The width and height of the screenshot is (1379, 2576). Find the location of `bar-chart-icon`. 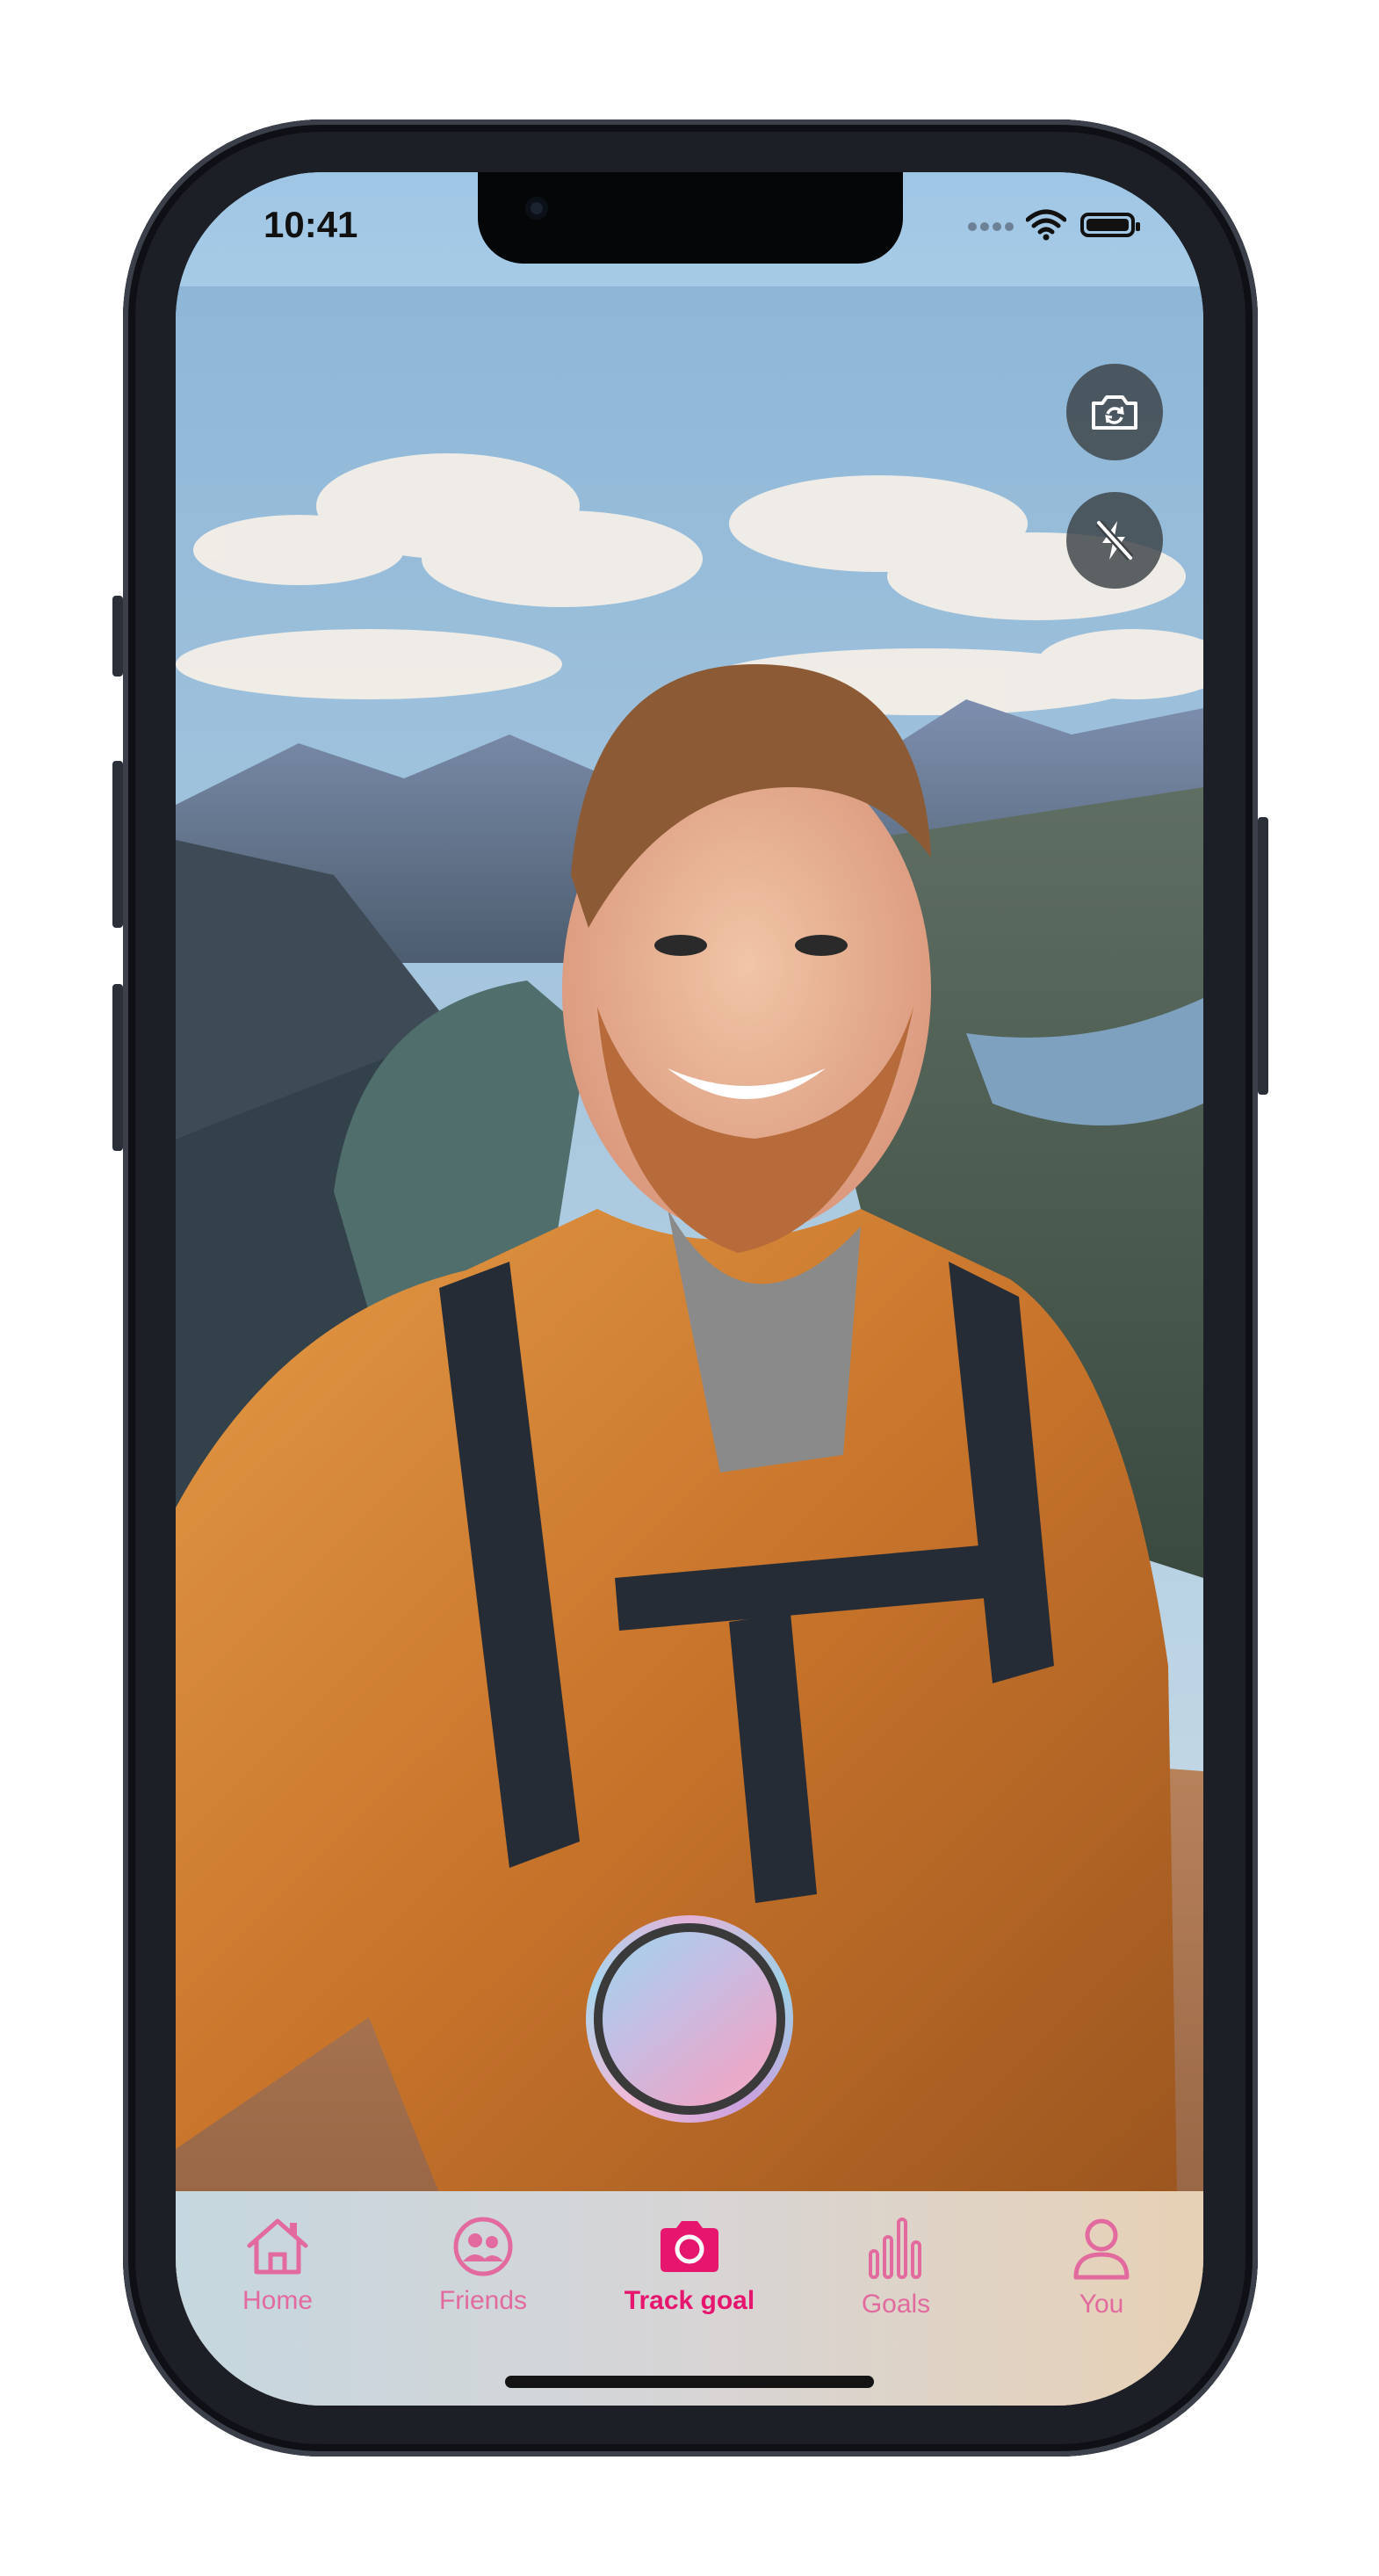

bar-chart-icon is located at coordinates (895, 2248).